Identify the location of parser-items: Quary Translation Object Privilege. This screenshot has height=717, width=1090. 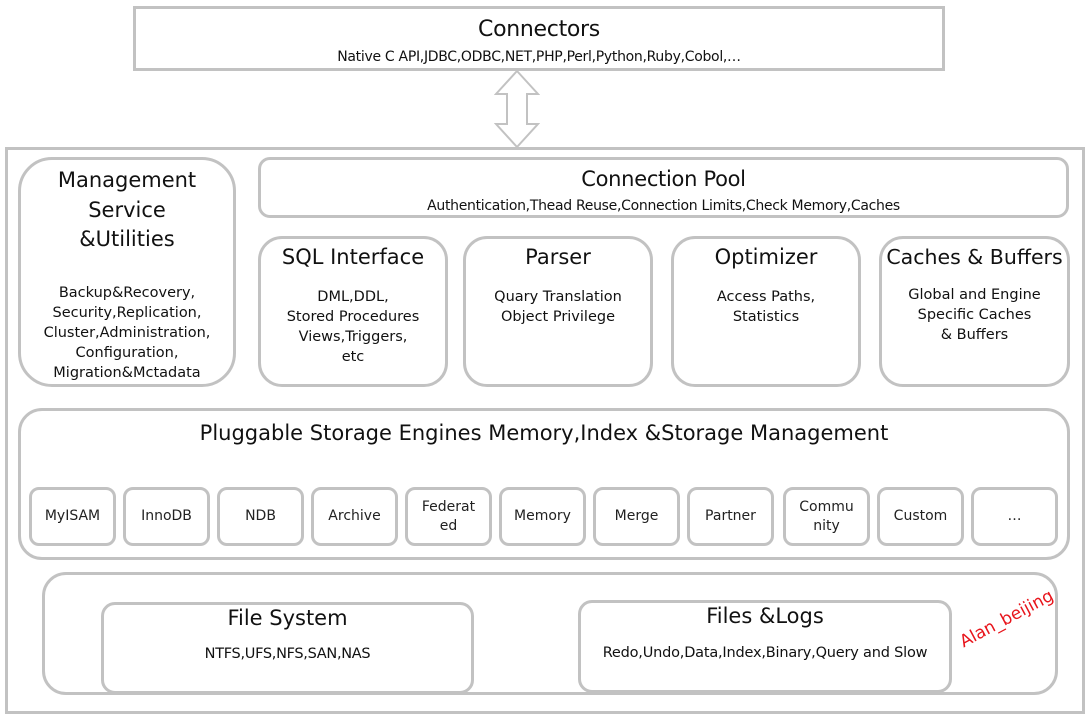
(558, 307).